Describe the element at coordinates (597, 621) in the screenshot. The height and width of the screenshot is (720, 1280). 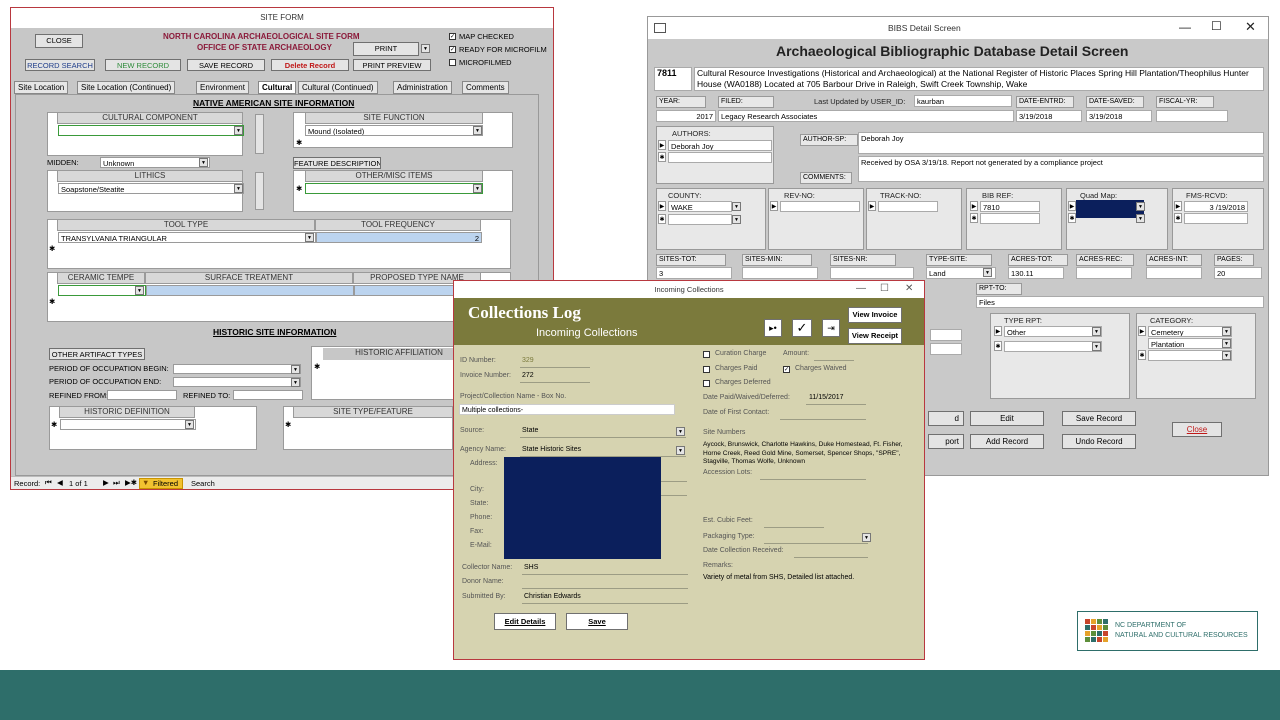
I see `save-button: Save` at that location.